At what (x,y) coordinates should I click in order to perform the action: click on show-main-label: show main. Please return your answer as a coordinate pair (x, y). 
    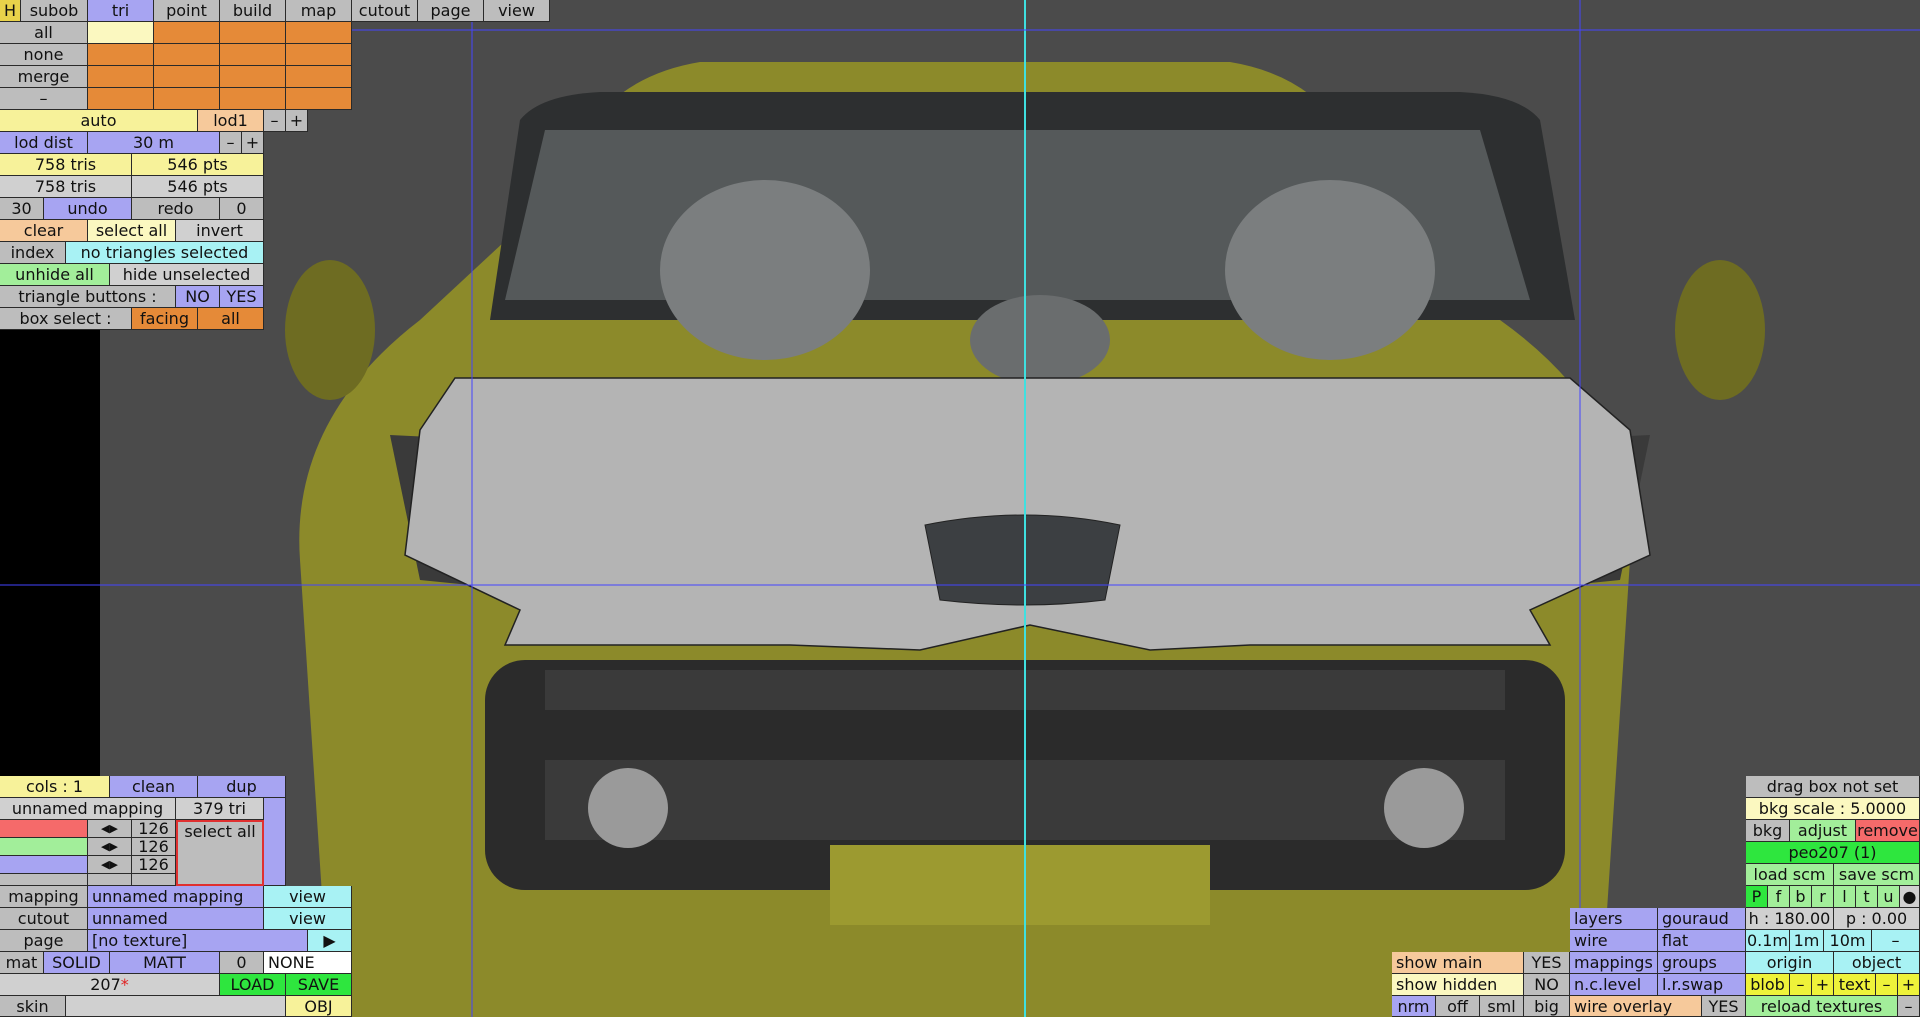
    Looking at the image, I should click on (1458, 963).